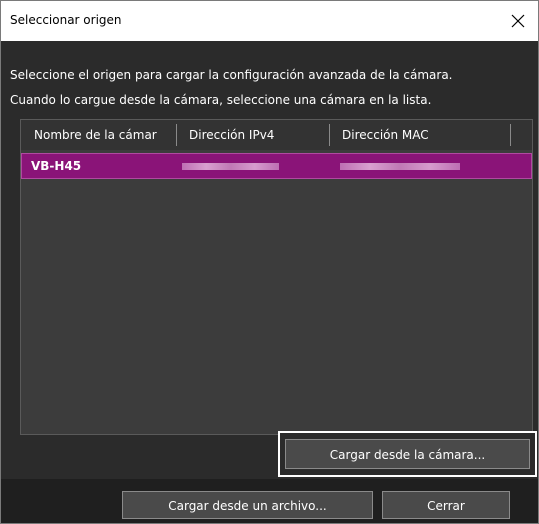 The width and height of the screenshot is (539, 524). What do you see at coordinates (259, 135) in the screenshot?
I see `column-header-ipv4: Dirección IPv4` at bounding box center [259, 135].